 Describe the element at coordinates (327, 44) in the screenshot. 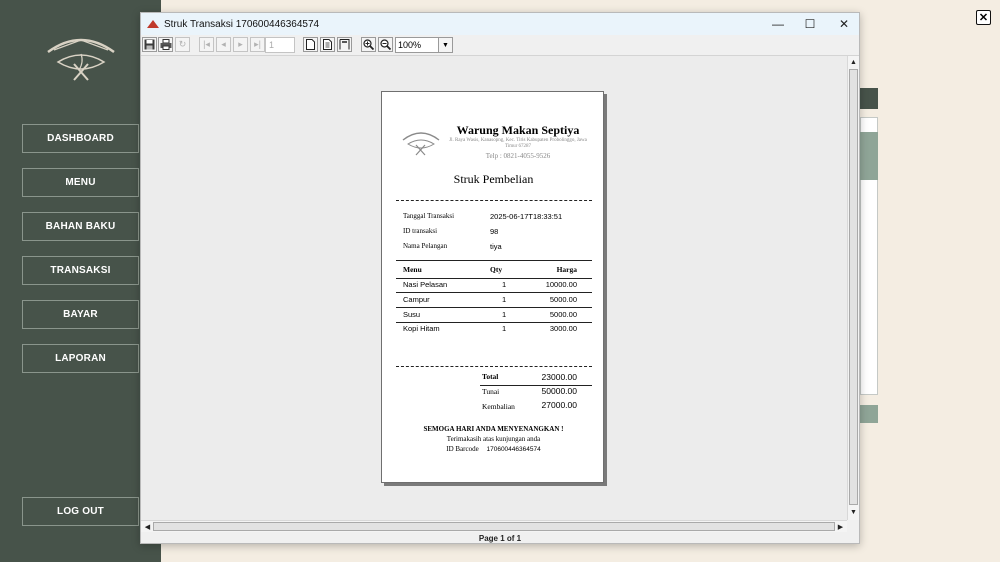

I see `fit-page-icon` at that location.